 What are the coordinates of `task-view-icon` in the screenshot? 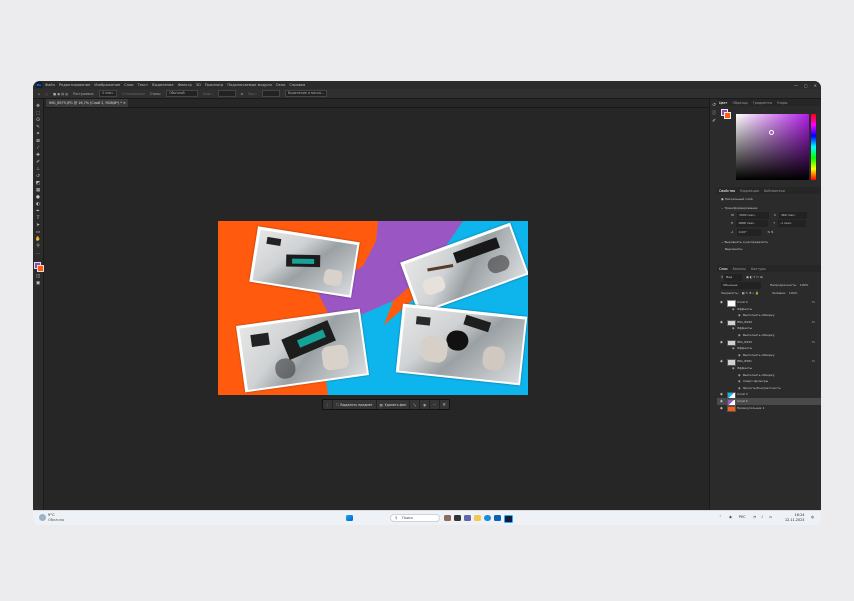 It's located at (457, 517).